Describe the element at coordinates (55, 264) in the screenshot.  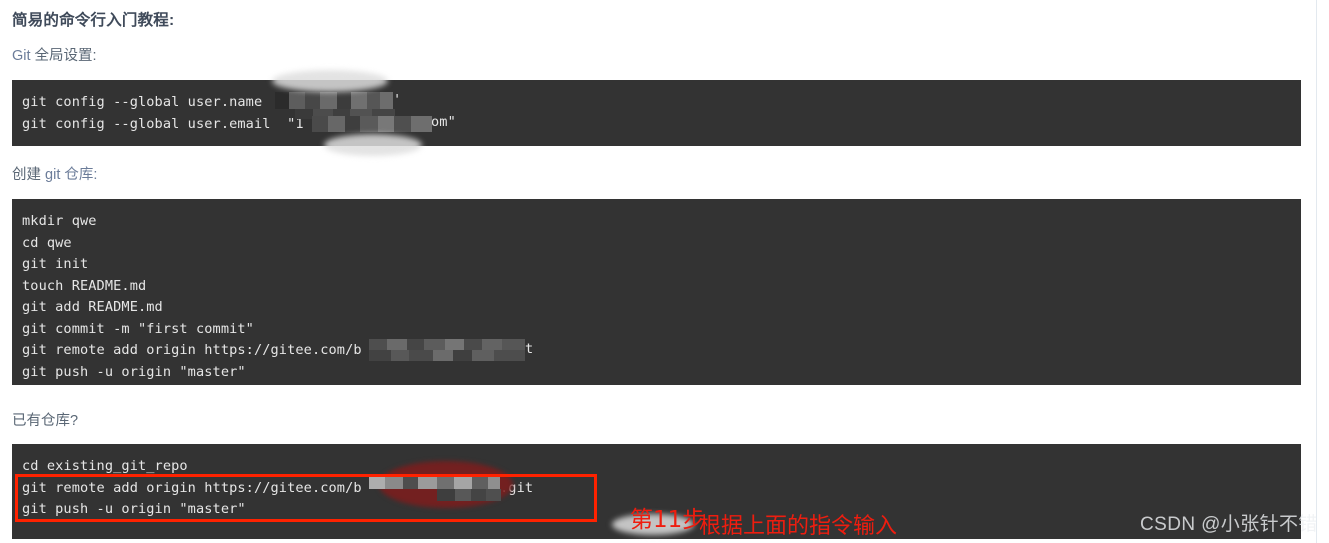
I see `code-line: git init` at that location.